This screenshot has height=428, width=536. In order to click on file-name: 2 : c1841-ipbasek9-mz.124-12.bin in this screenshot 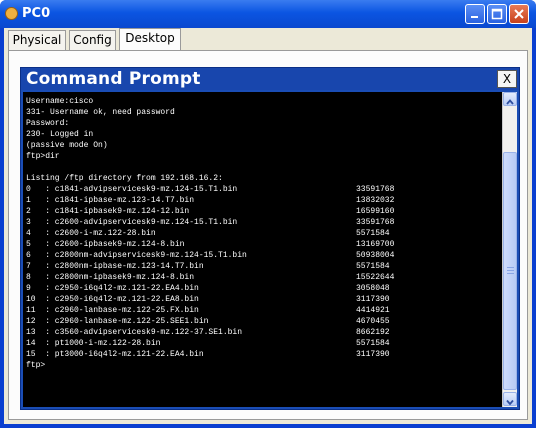, I will do `click(108, 211)`.